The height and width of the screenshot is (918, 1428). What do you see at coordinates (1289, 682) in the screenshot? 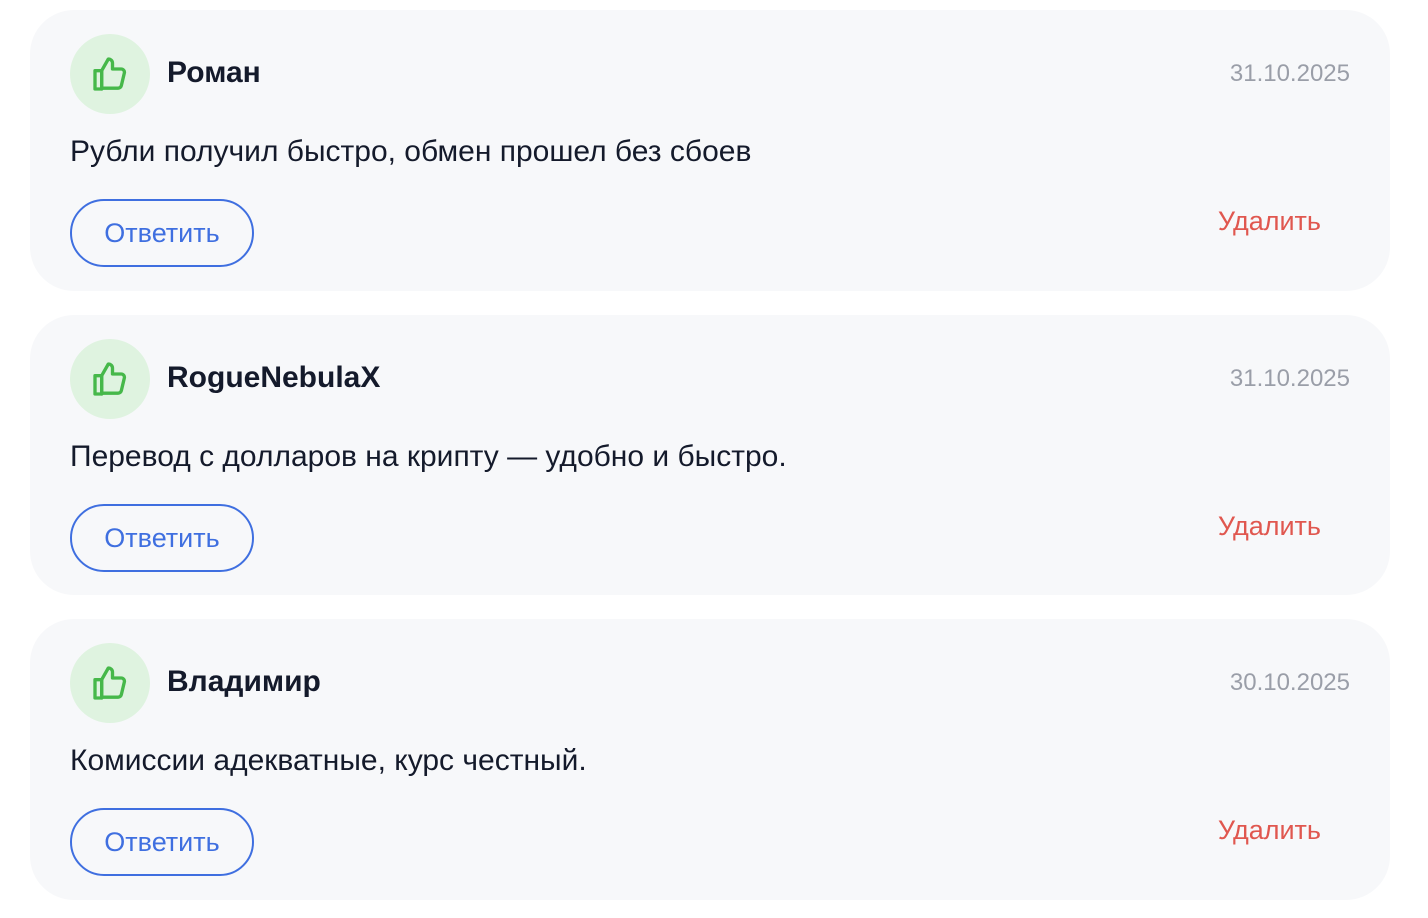
I see `review-date: 30.10.2025` at bounding box center [1289, 682].